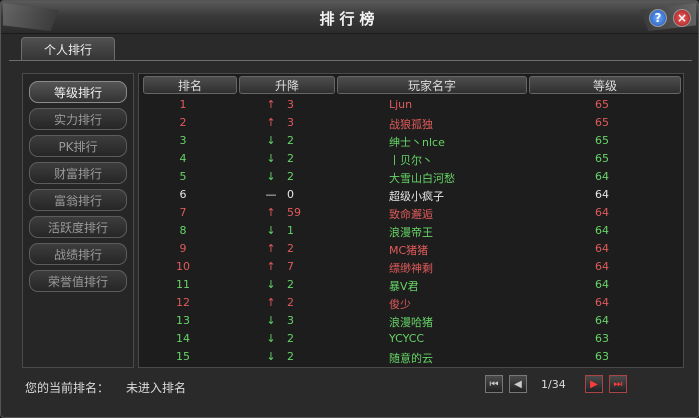  What do you see at coordinates (404, 286) in the screenshot?
I see `player-name-cell: 暴V君` at bounding box center [404, 286].